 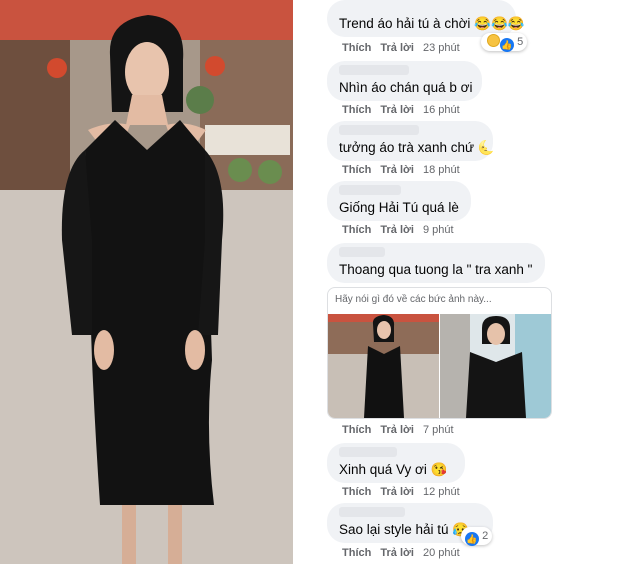 I want to click on comment-actions: Thích Trả lời 20 phút, so click(x=401, y=553).